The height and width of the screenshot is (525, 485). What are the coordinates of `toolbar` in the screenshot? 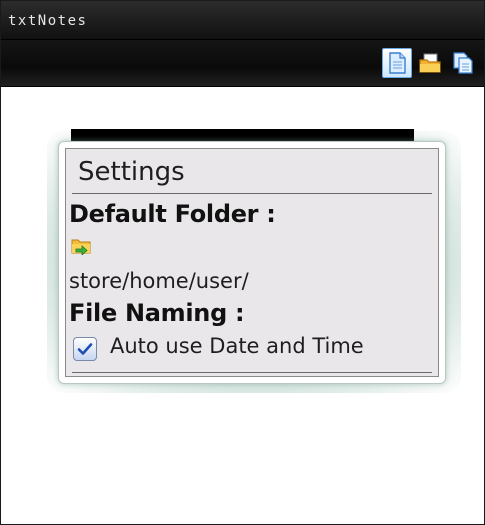 It's located at (242, 63).